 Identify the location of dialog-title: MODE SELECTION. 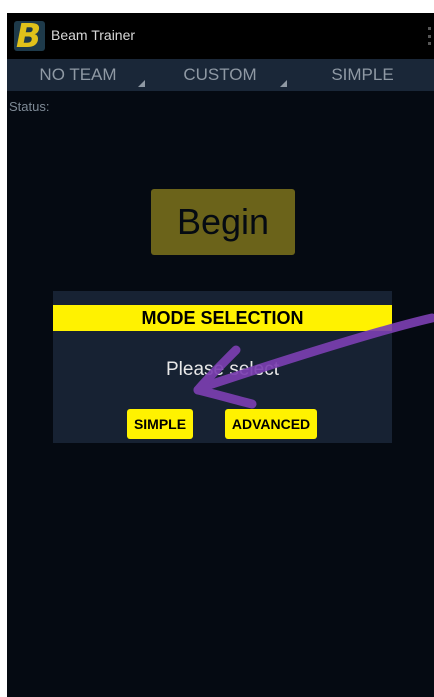
(222, 318).